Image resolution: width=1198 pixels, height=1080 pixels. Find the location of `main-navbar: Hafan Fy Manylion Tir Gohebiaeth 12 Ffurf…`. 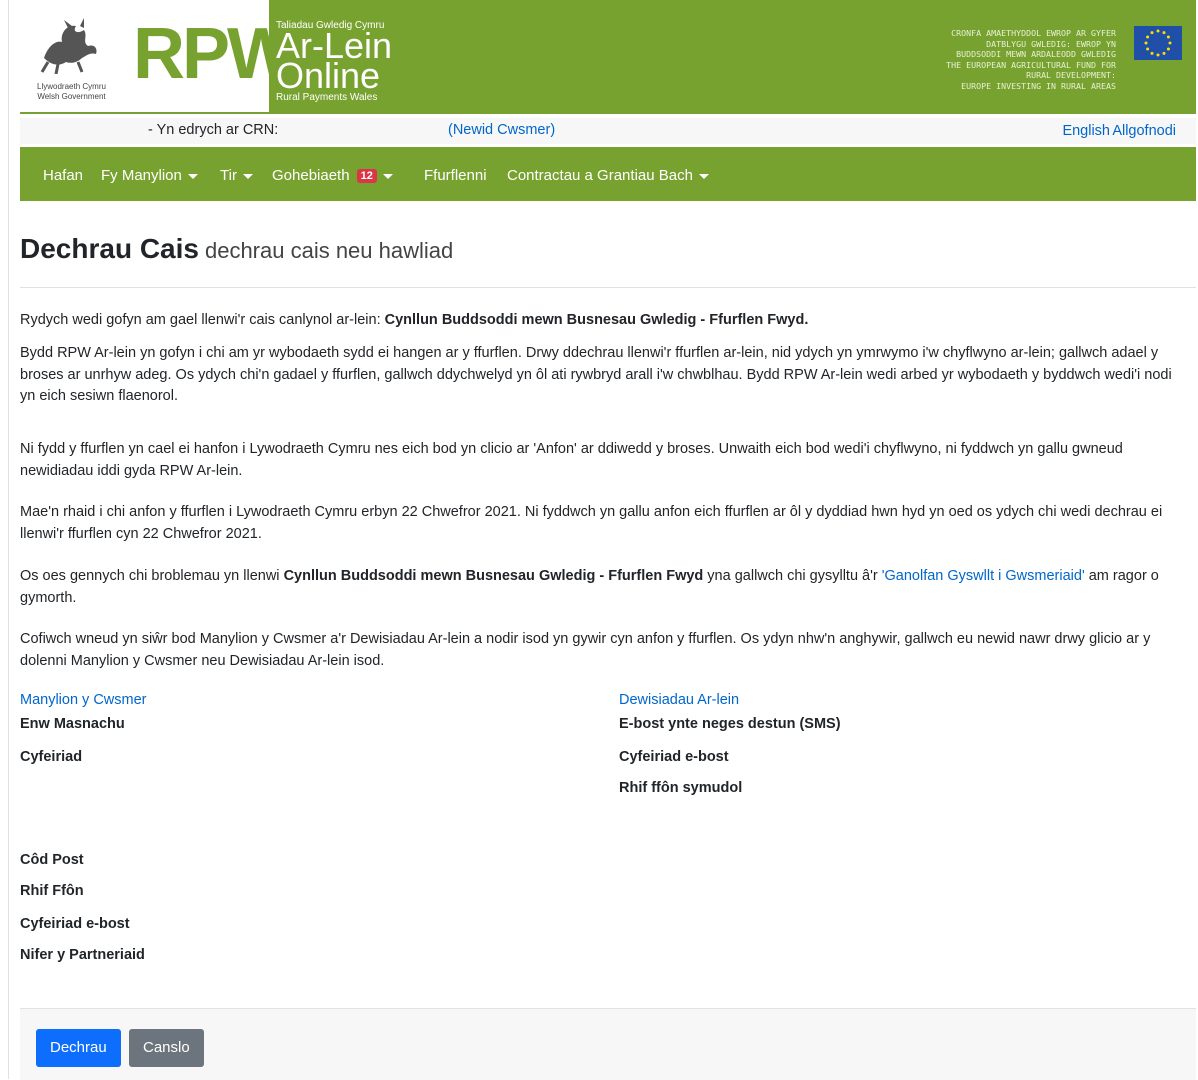

main-navbar: Hafan Fy Manylion Tir Gohebiaeth 12 Ffurf… is located at coordinates (608, 174).